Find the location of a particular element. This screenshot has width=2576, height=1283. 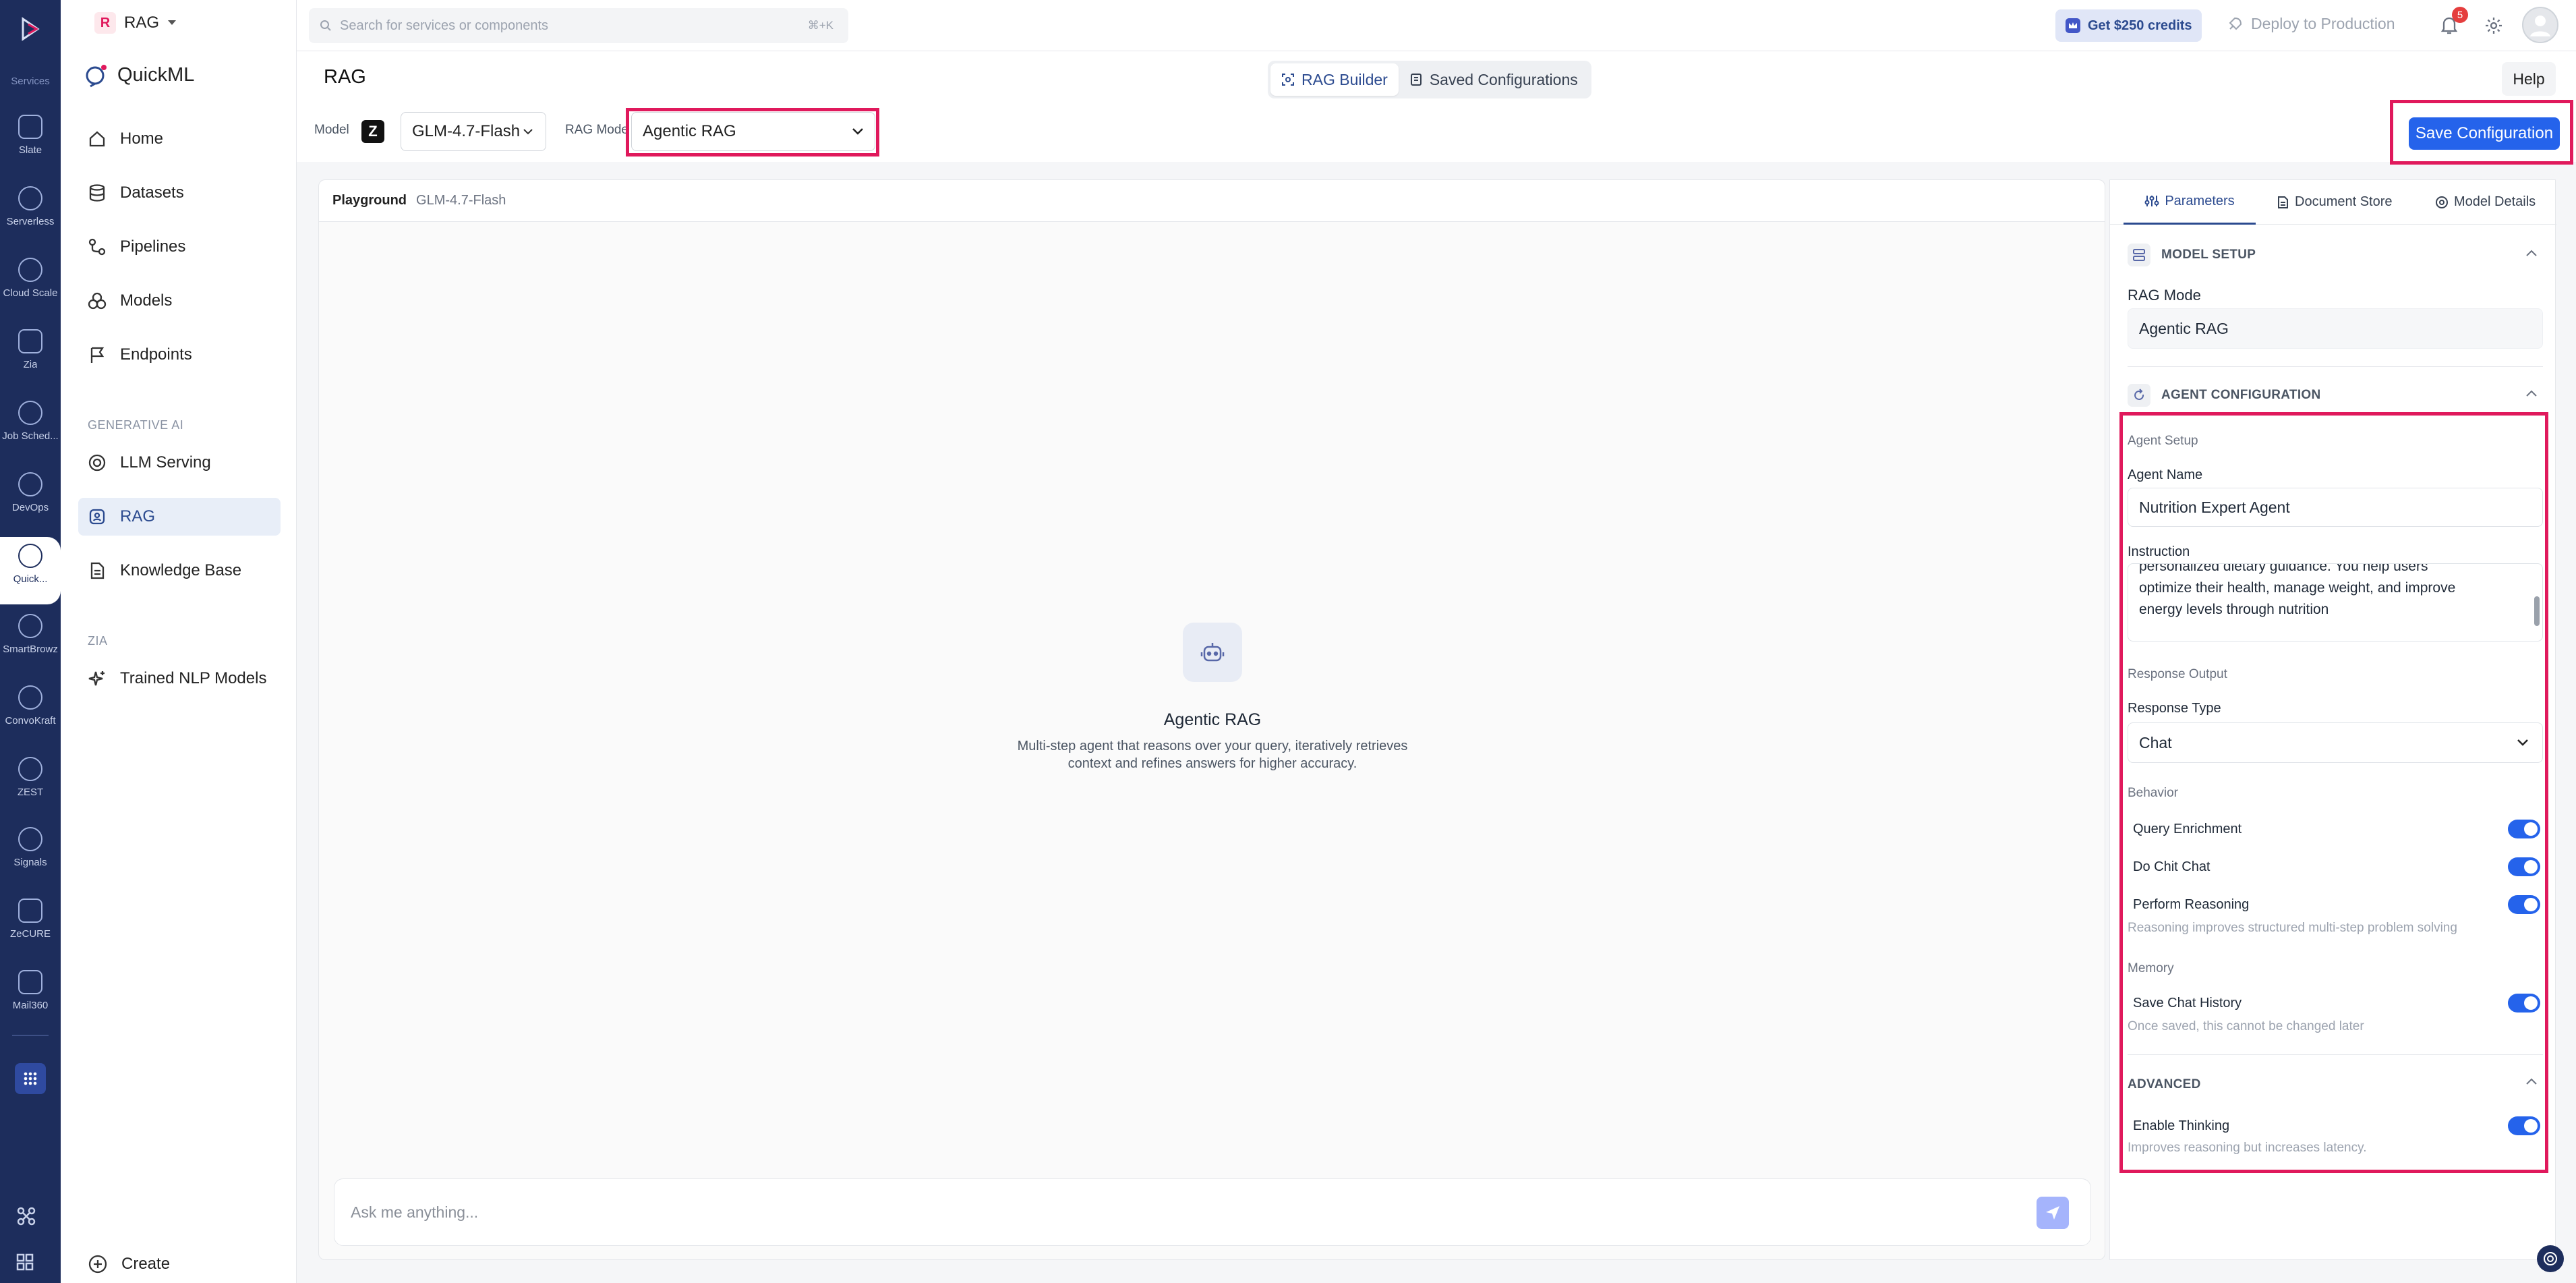

project-badge: R is located at coordinates (105, 23).